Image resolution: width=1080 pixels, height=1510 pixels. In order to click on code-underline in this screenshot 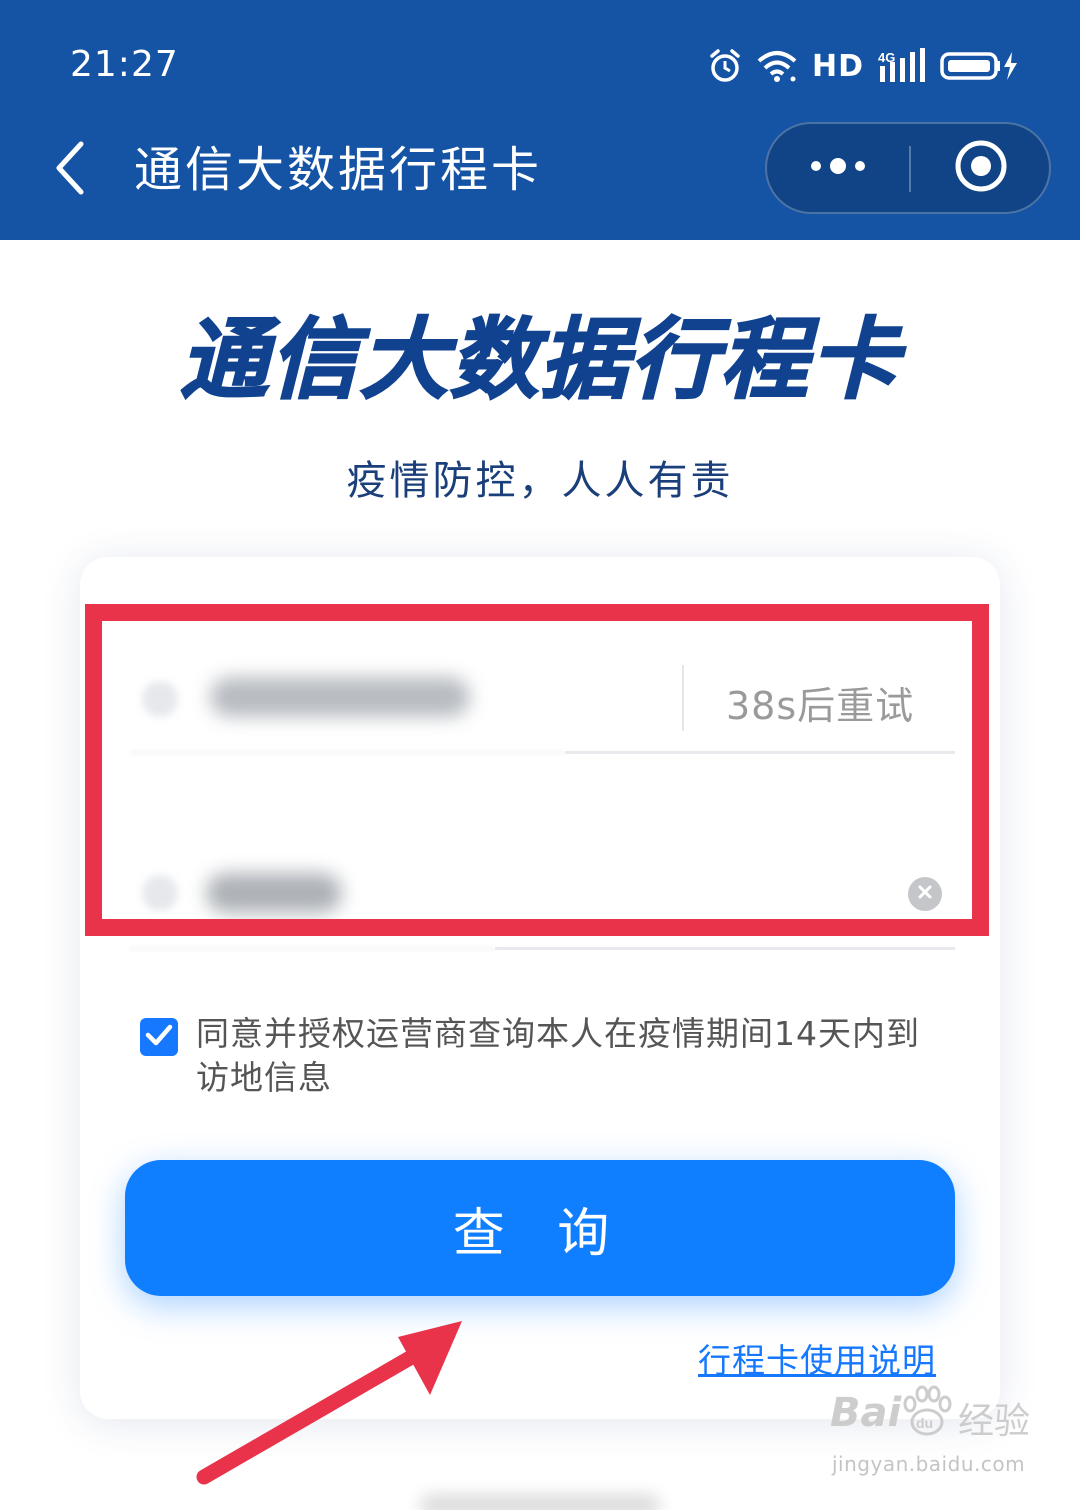, I will do `click(725, 948)`.